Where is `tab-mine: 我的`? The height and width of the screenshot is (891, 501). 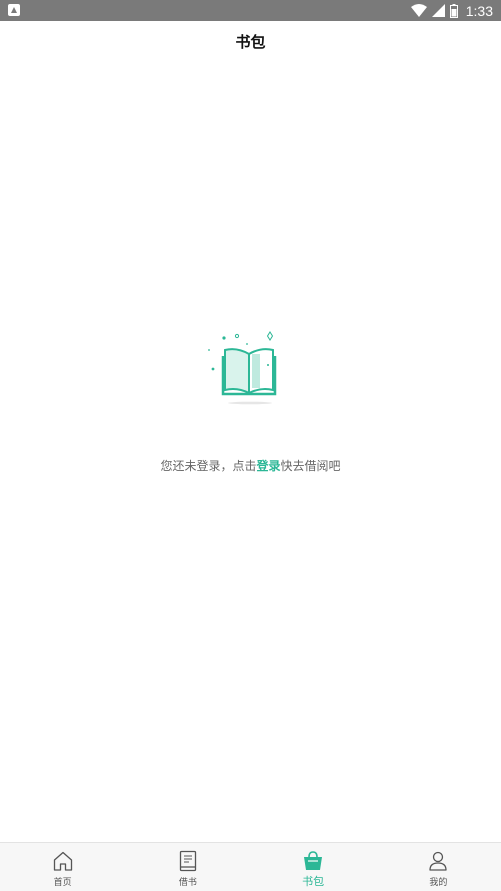
tab-mine: 我的 is located at coordinates (438, 867).